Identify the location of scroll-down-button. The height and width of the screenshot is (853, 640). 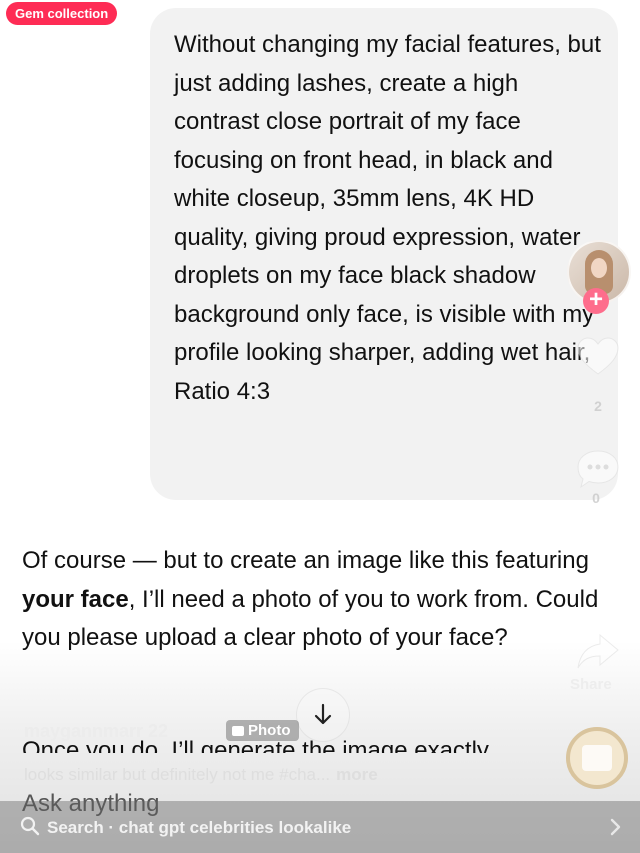
(323, 715).